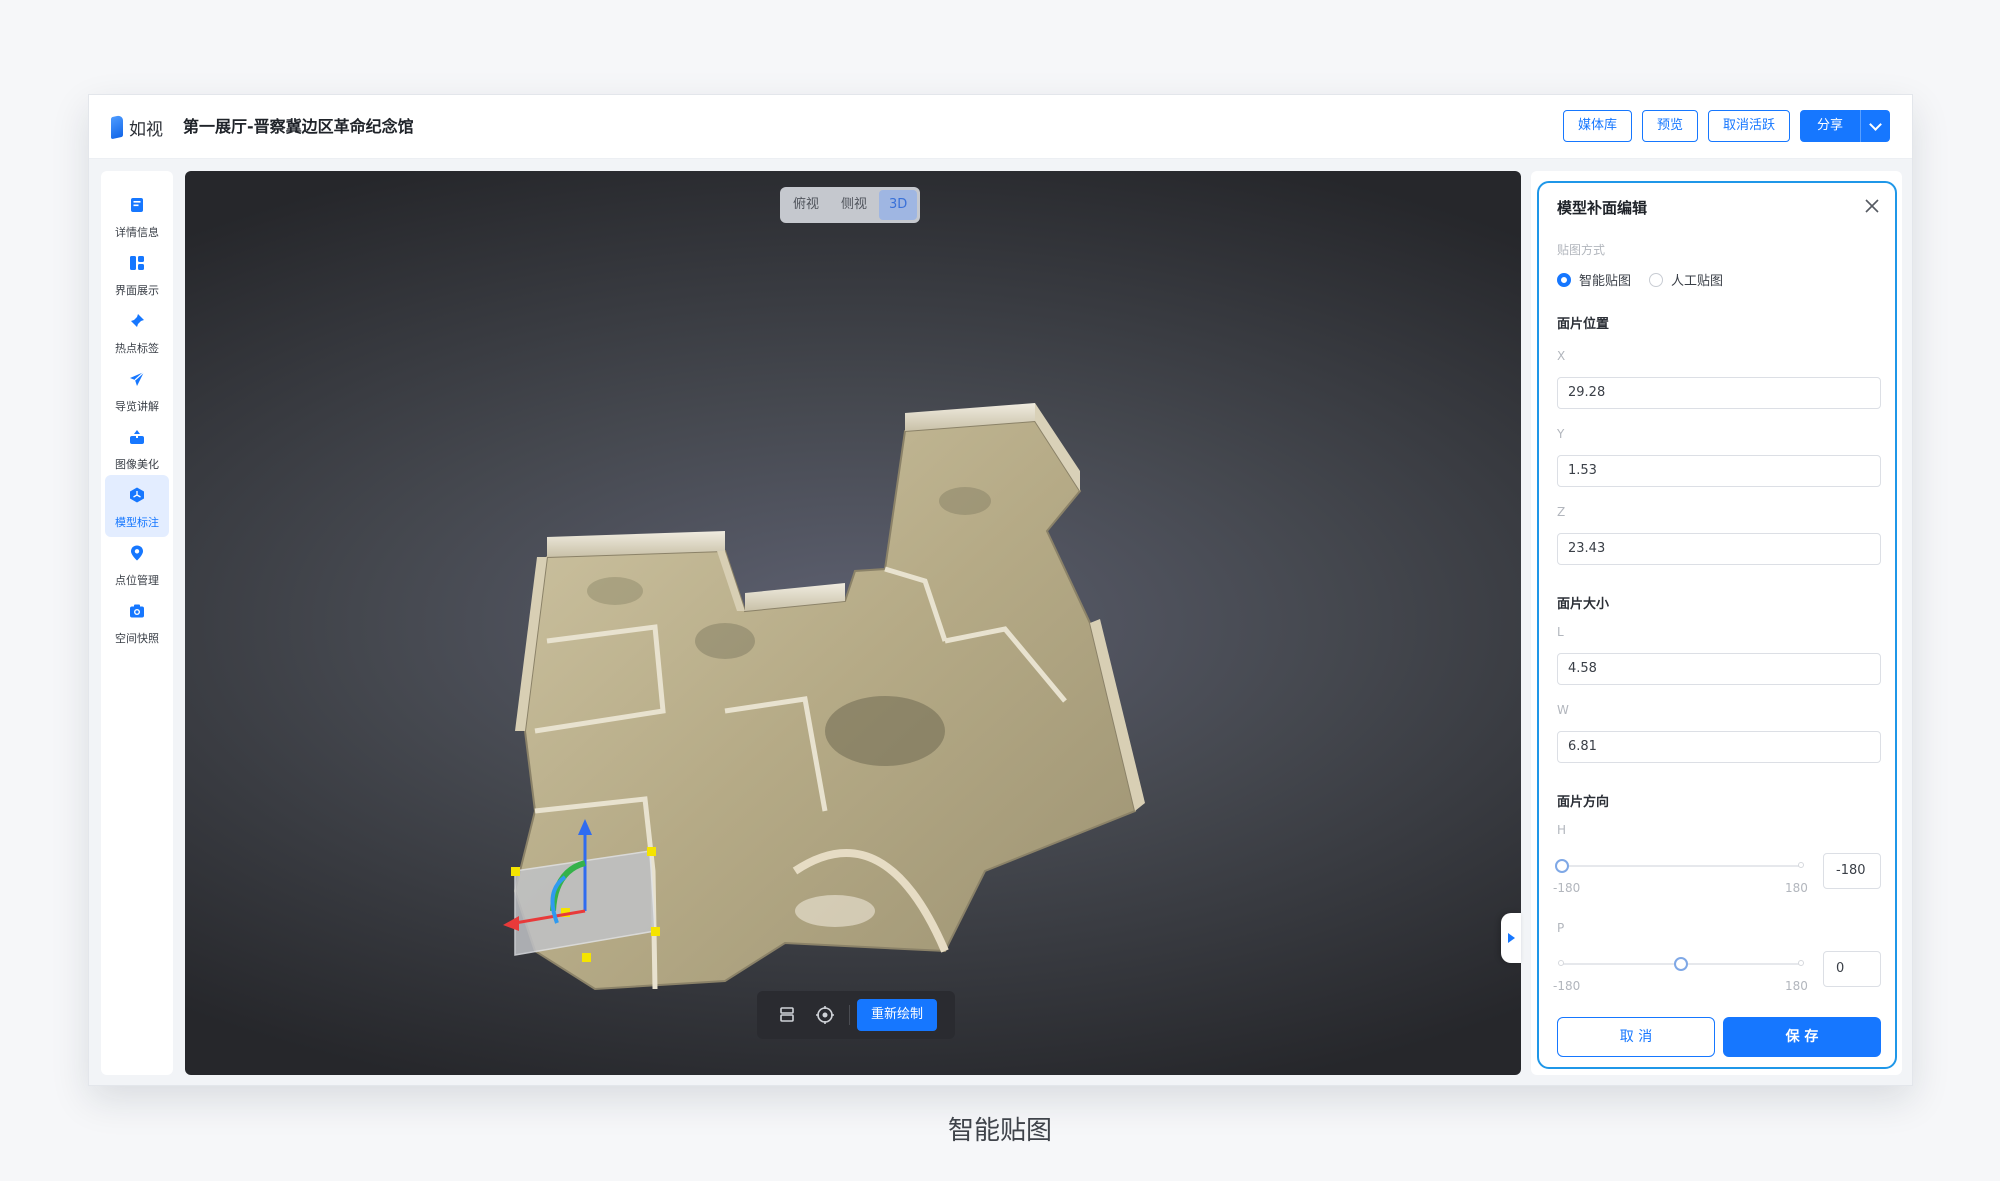 The height and width of the screenshot is (1181, 2000). Describe the element at coordinates (137, 611) in the screenshot. I see `camera-icon` at that location.